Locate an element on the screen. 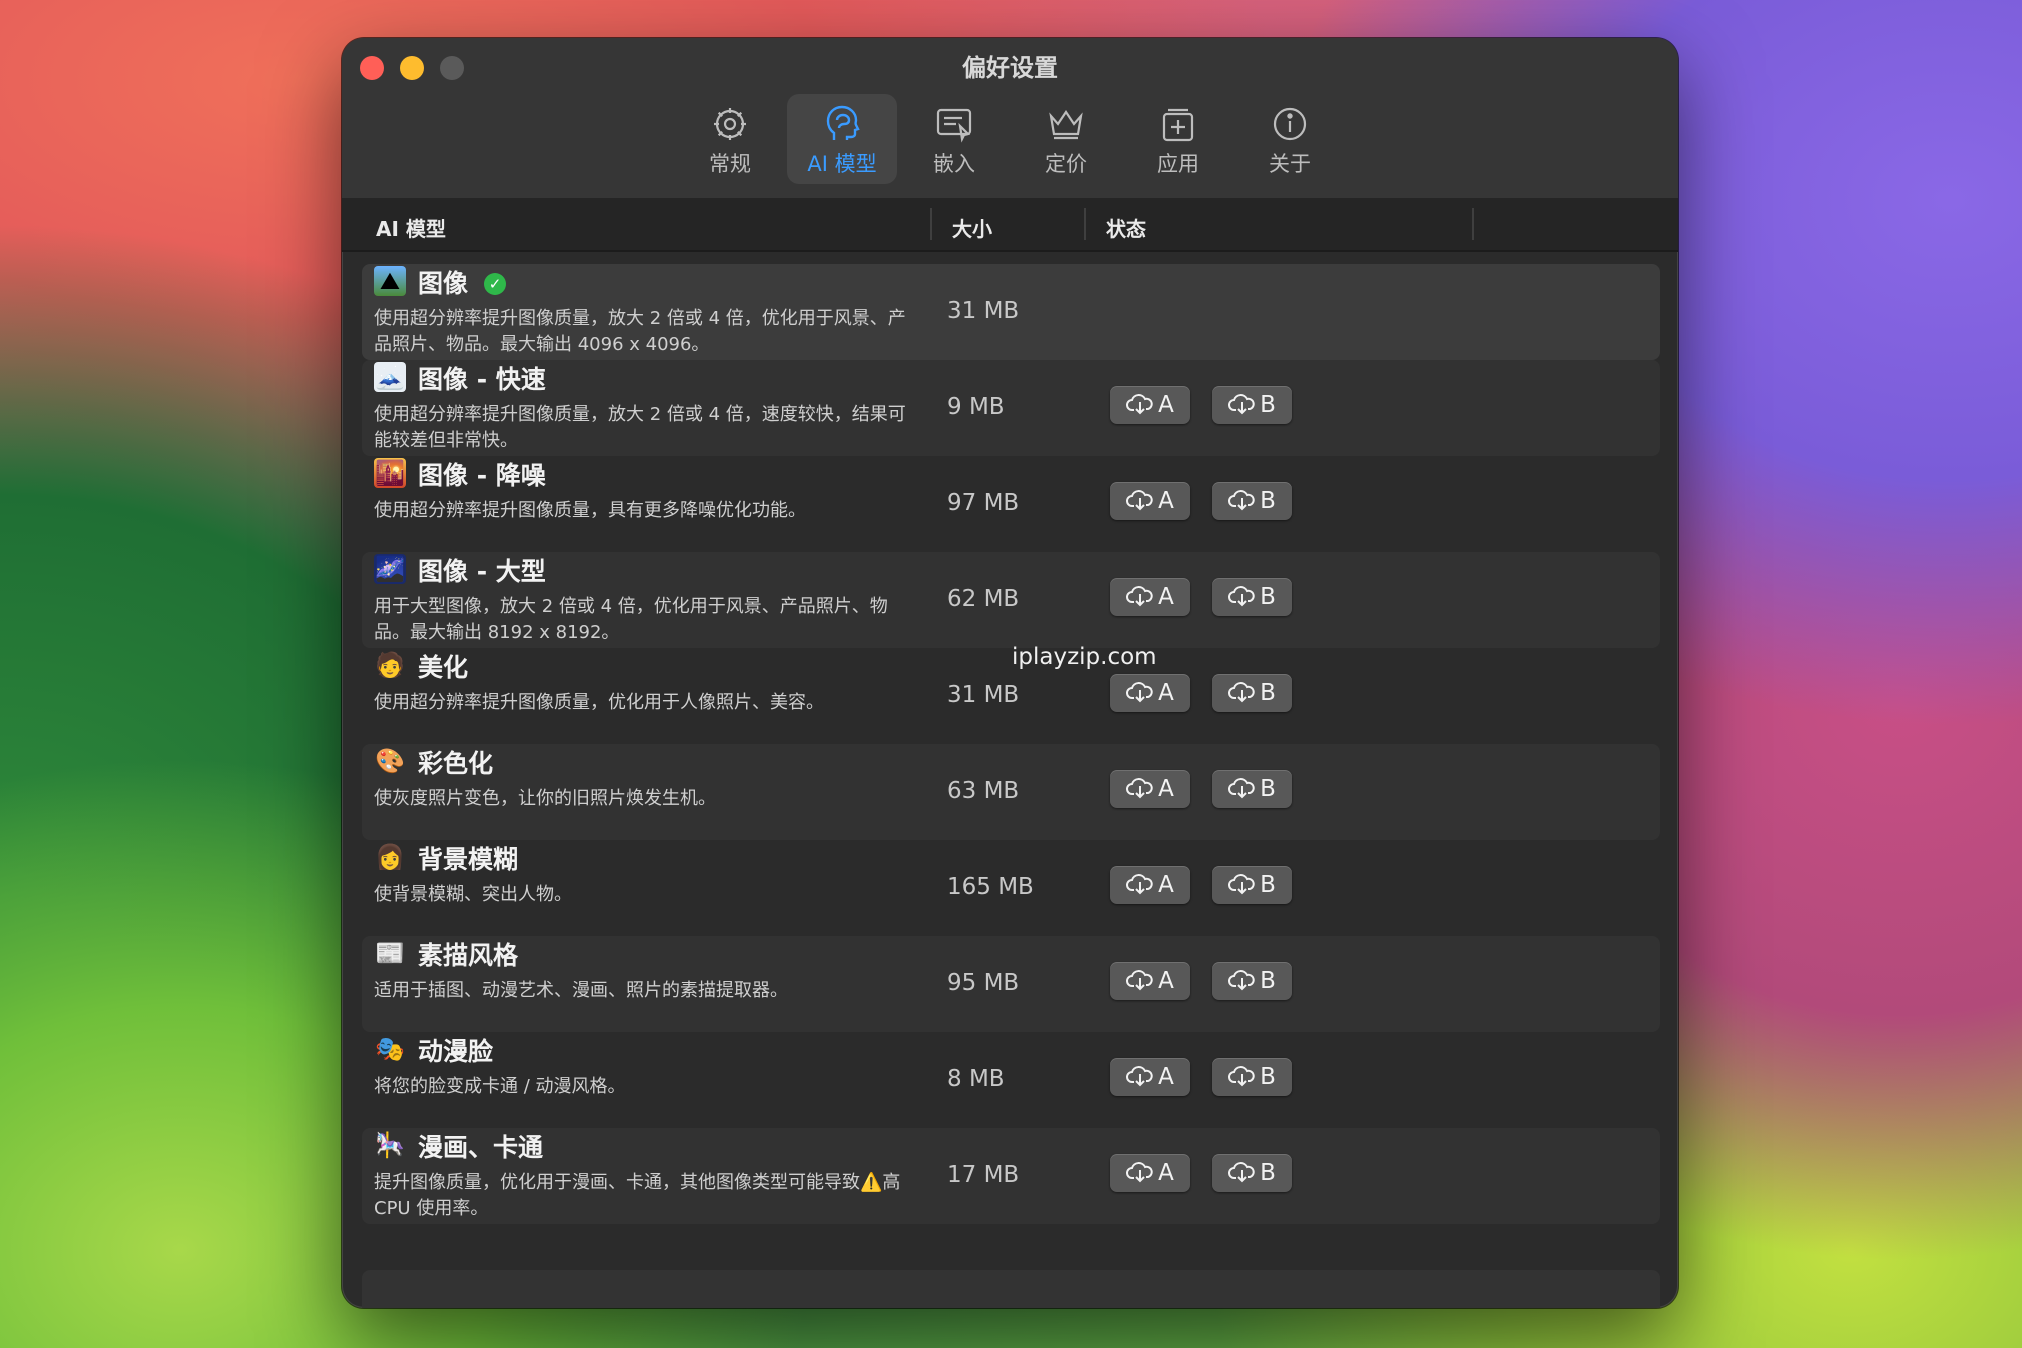 Image resolution: width=2022 pixels, height=1348 pixels. model-name: 彩色化 is located at coordinates (456, 763).